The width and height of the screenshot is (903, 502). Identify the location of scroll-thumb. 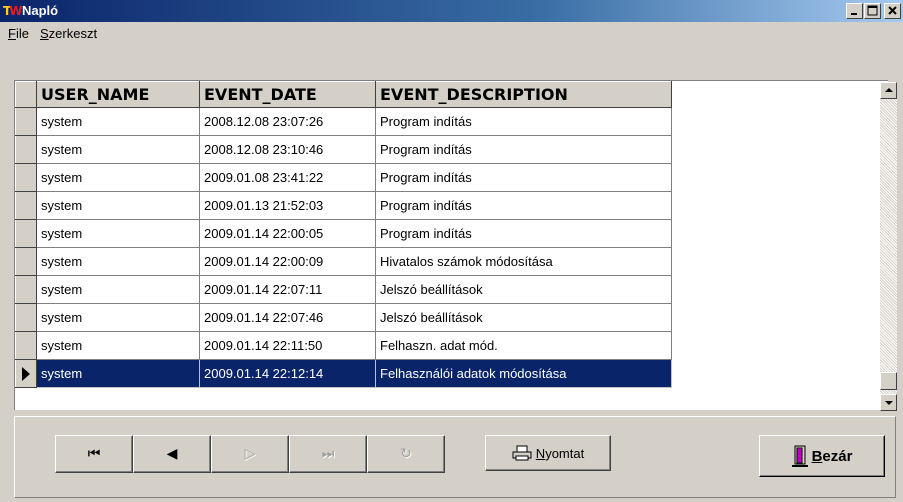
(888, 381).